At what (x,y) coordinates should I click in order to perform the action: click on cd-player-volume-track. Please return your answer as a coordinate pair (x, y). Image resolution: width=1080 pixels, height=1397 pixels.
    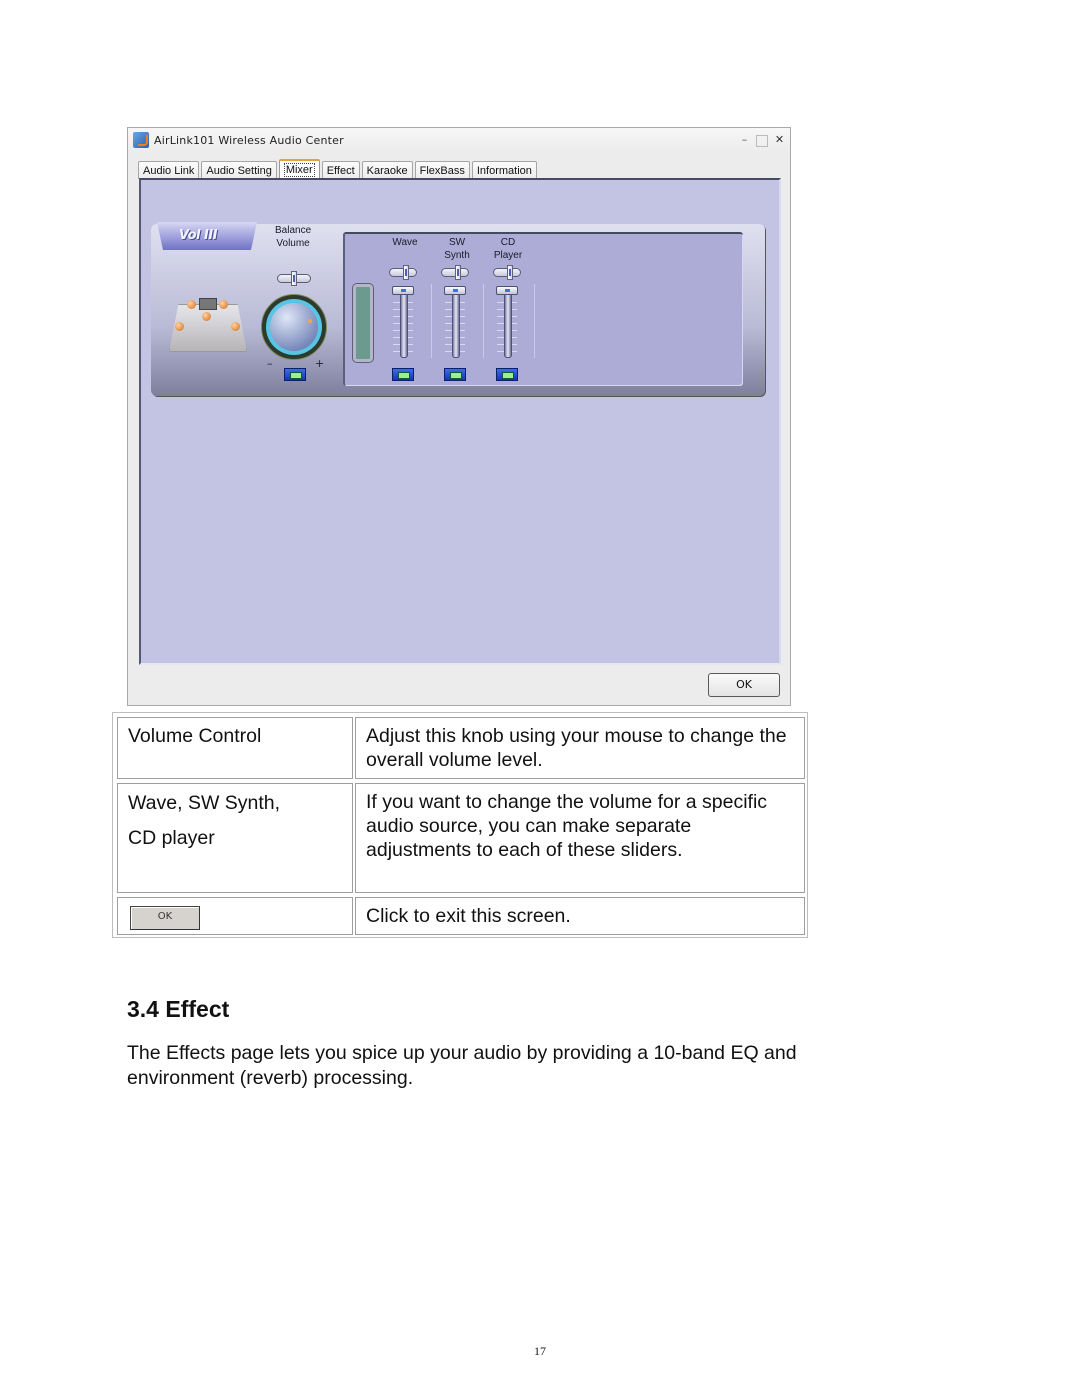
    Looking at the image, I should click on (508, 325).